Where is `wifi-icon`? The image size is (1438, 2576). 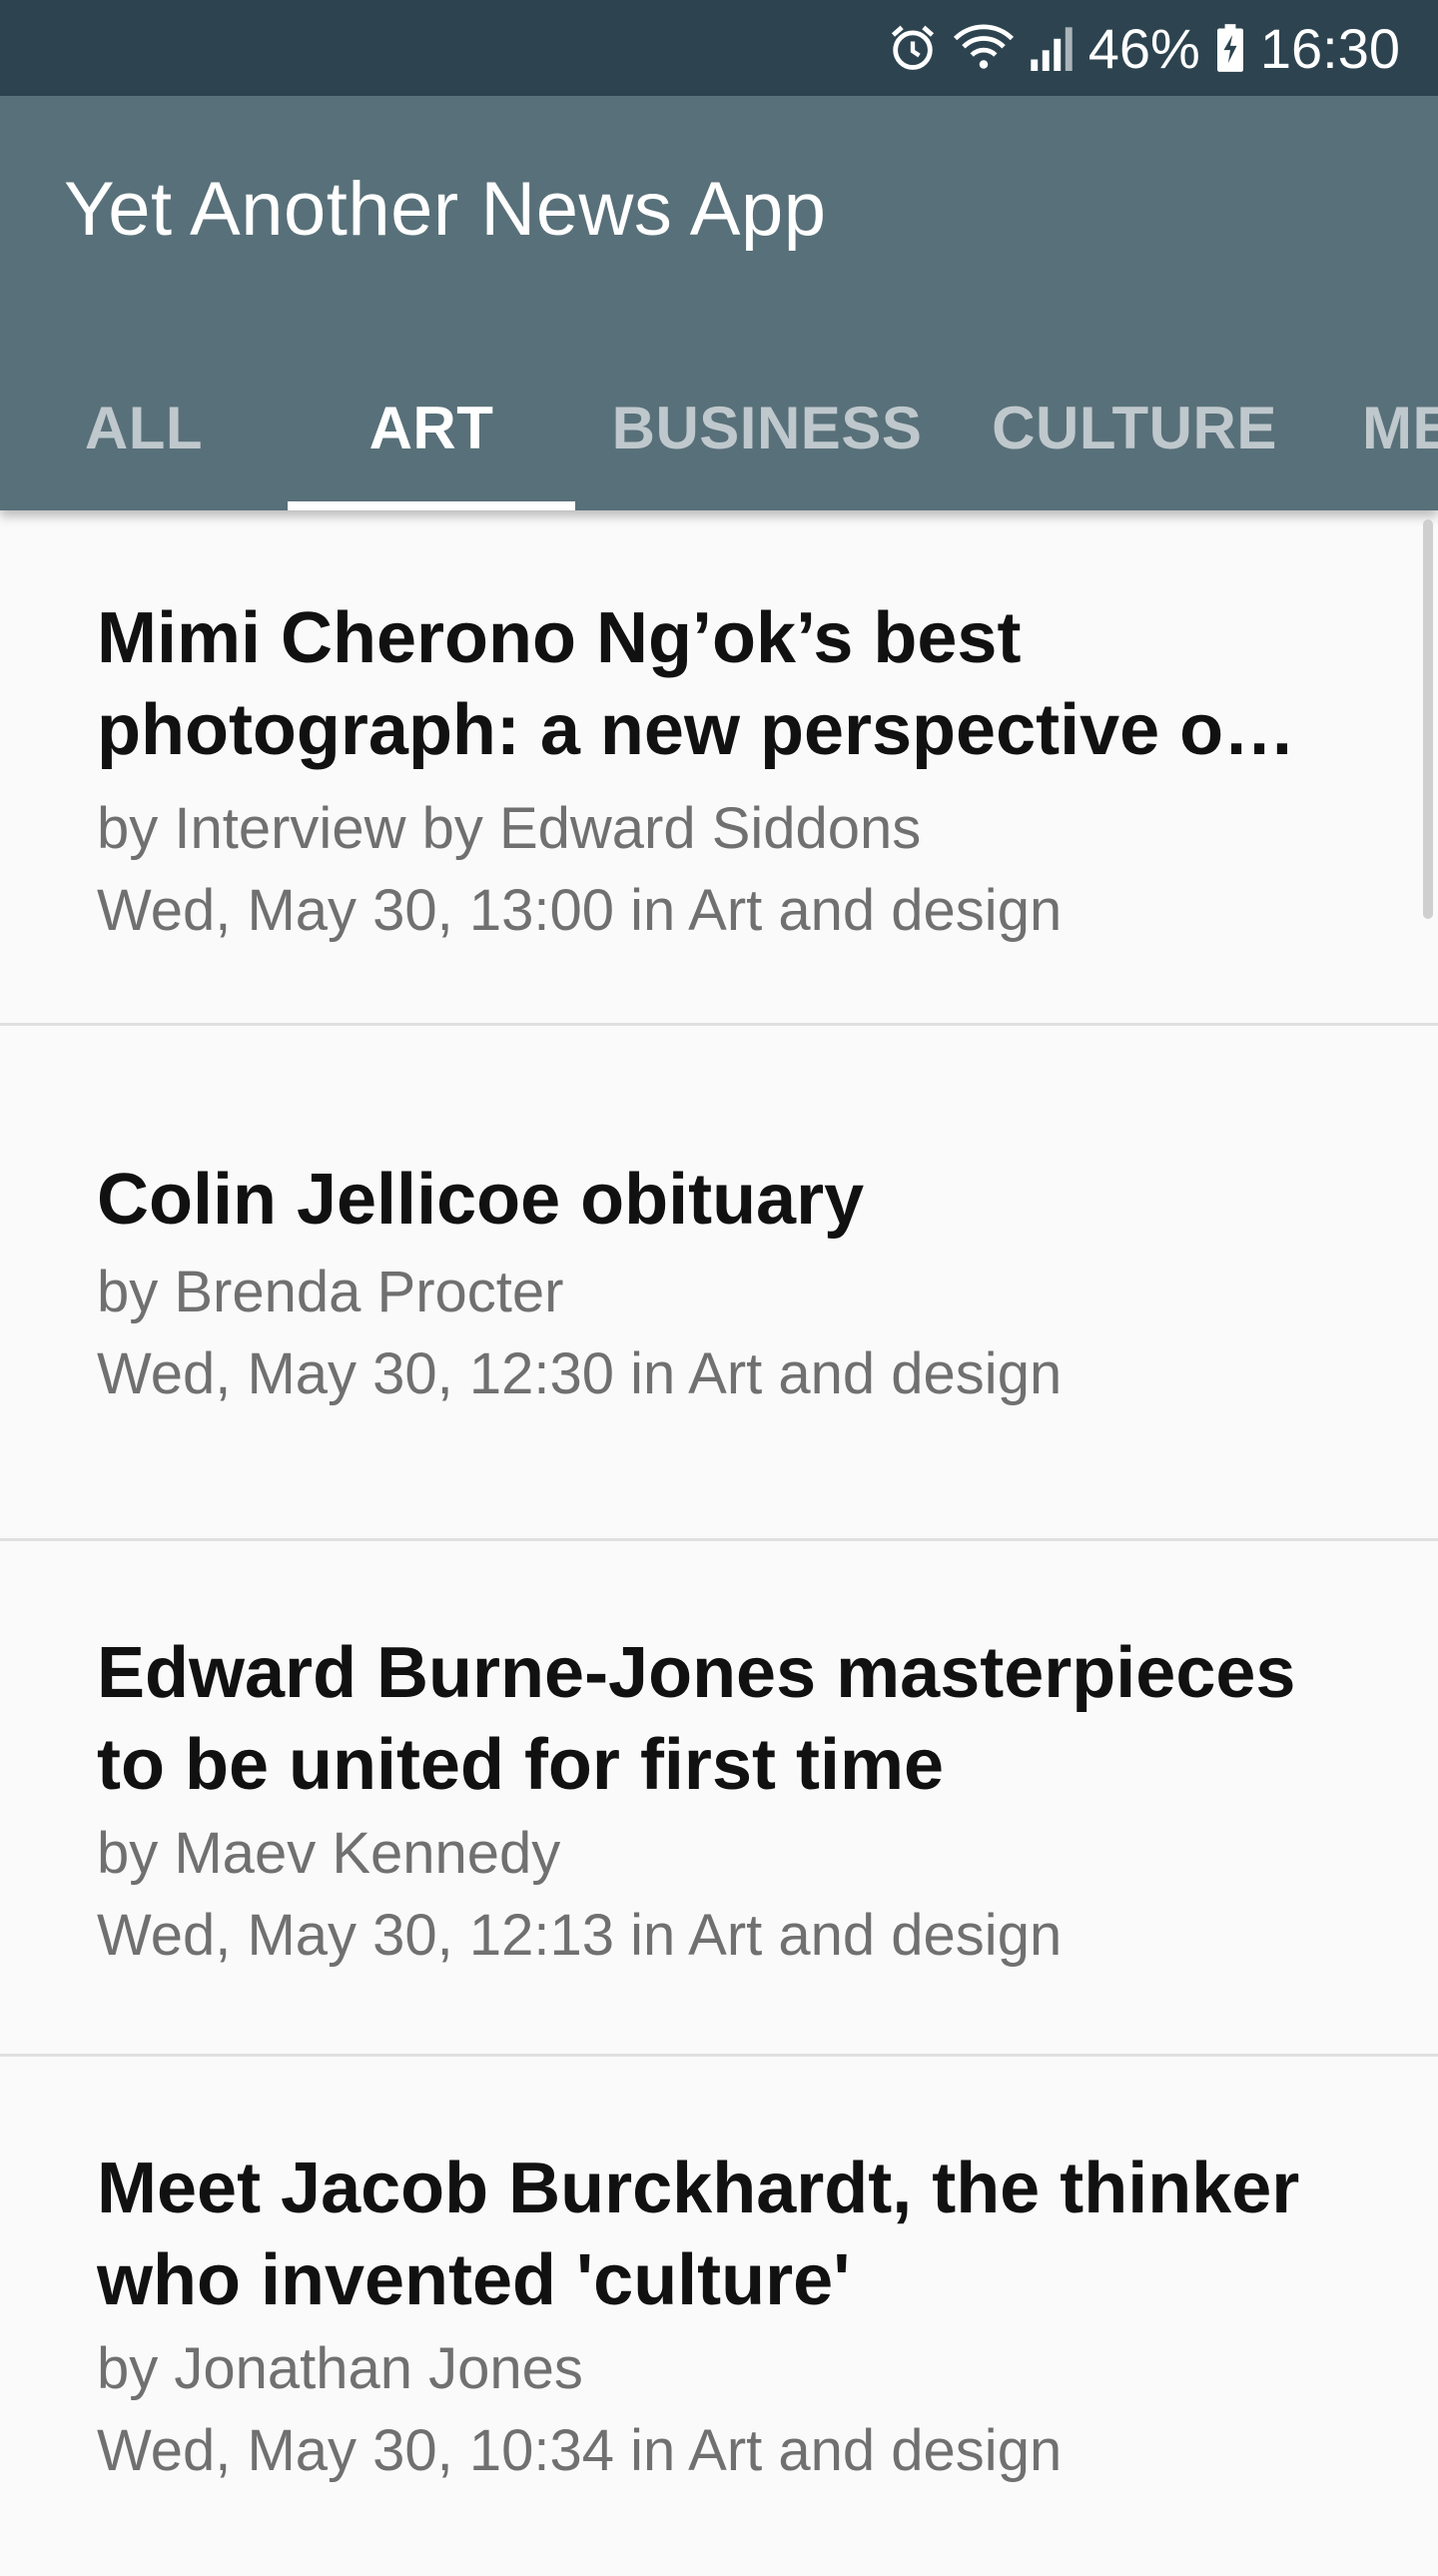 wifi-icon is located at coordinates (984, 48).